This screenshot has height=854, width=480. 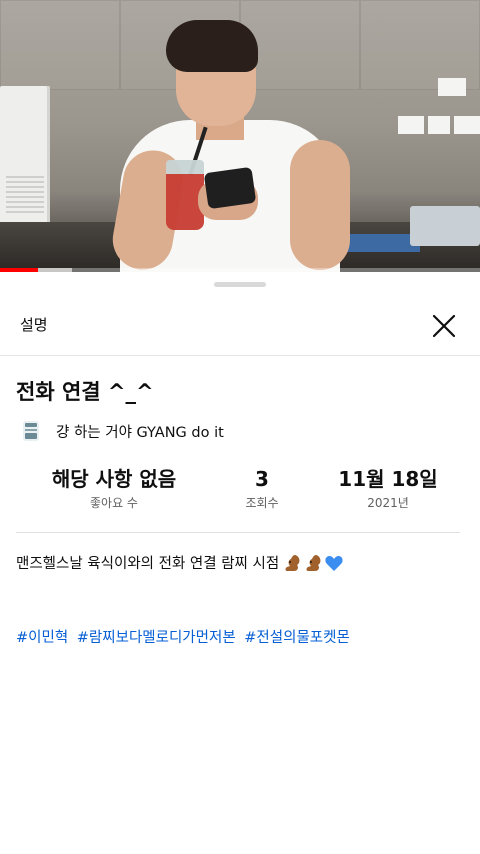 What do you see at coordinates (388, 503) in the screenshot?
I see `date-label: 2021년` at bounding box center [388, 503].